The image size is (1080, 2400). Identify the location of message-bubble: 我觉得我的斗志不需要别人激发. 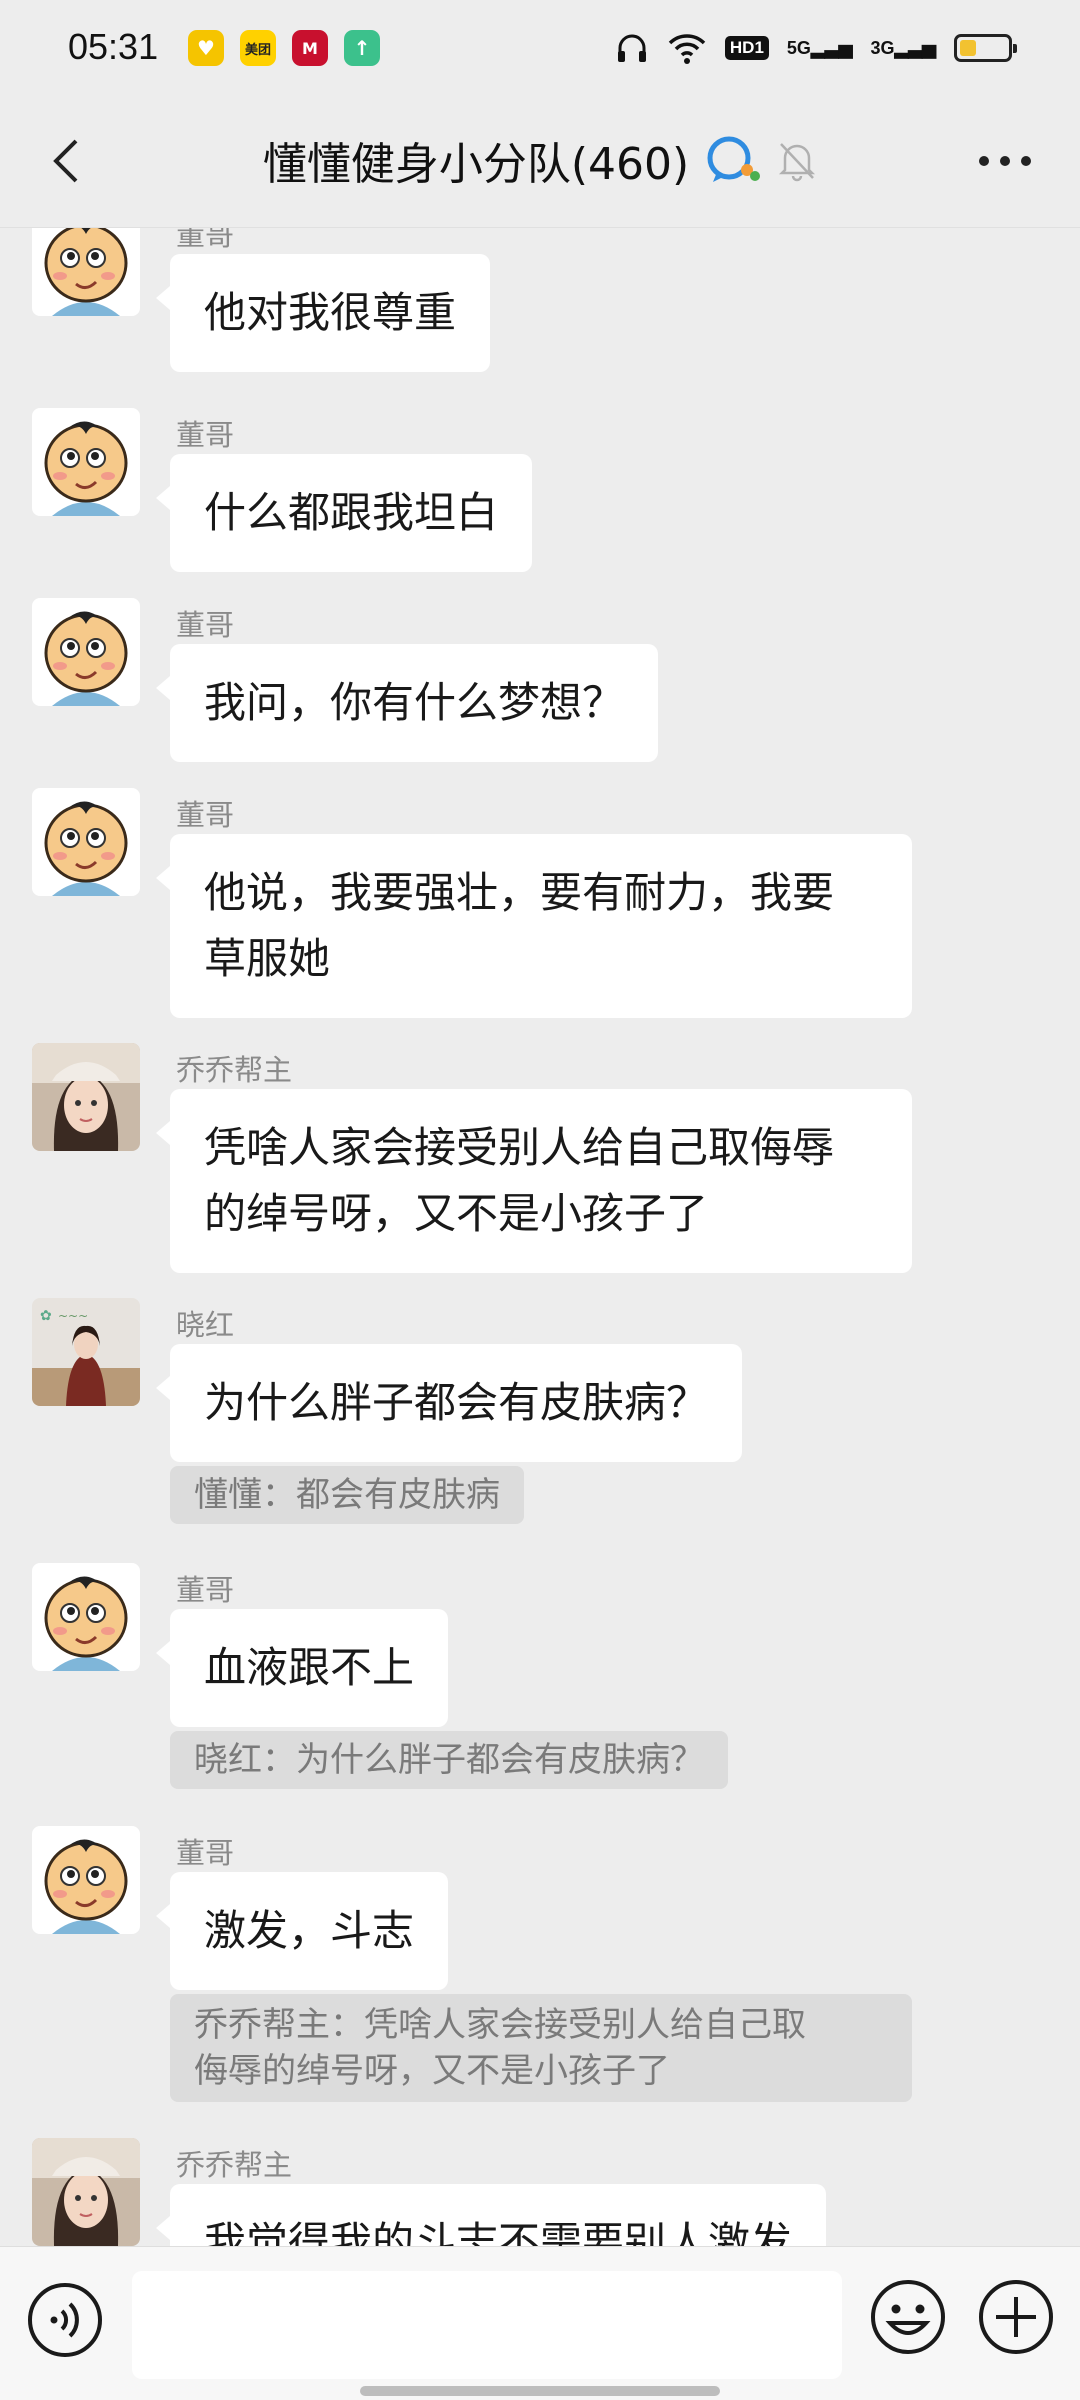
(491, 2215).